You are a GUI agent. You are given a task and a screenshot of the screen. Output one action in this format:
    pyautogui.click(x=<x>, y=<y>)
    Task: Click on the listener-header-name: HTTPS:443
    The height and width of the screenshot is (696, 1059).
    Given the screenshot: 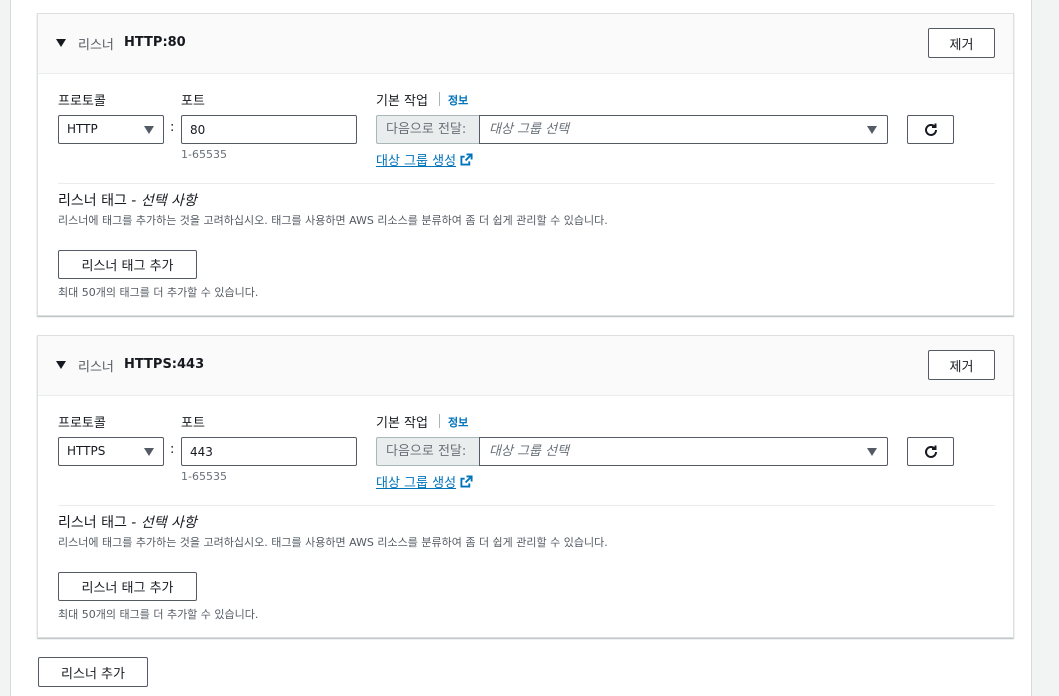 What is the action you would take?
    pyautogui.click(x=164, y=364)
    